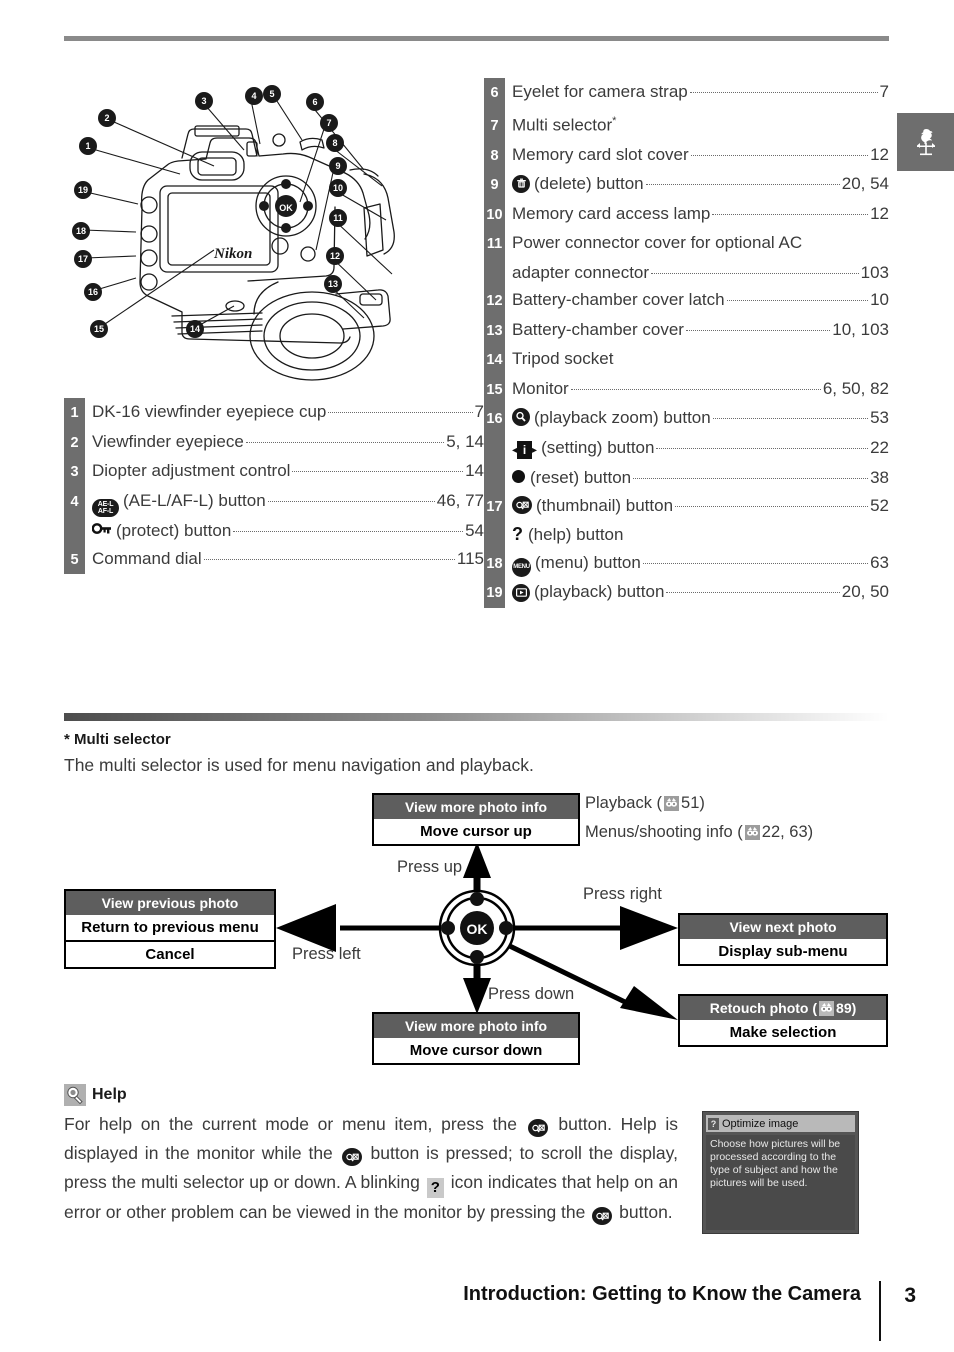 The height and width of the screenshot is (1352, 954). I want to click on page-number: 3, so click(910, 1295).